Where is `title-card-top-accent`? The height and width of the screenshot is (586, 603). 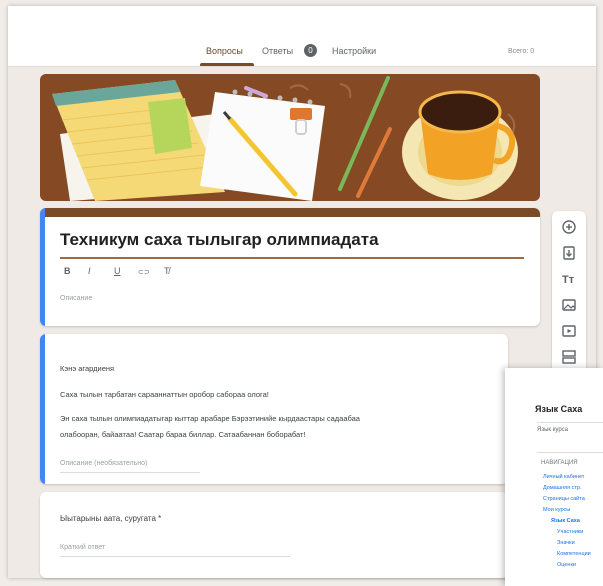 title-card-top-accent is located at coordinates (290, 212).